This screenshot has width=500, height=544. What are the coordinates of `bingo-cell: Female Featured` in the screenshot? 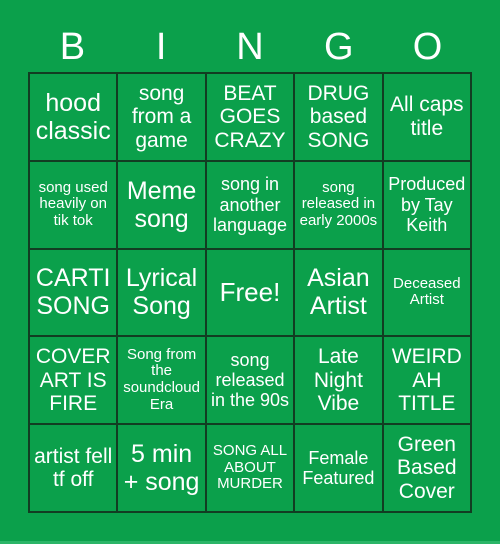 It's located at (338, 468).